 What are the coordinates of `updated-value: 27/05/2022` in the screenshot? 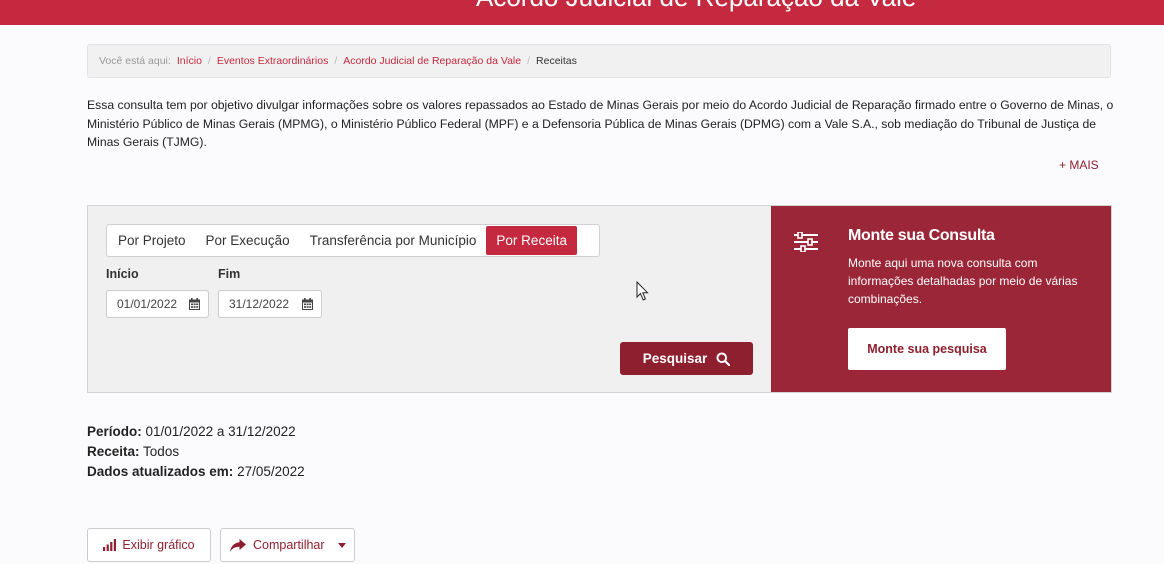 It's located at (271, 471).